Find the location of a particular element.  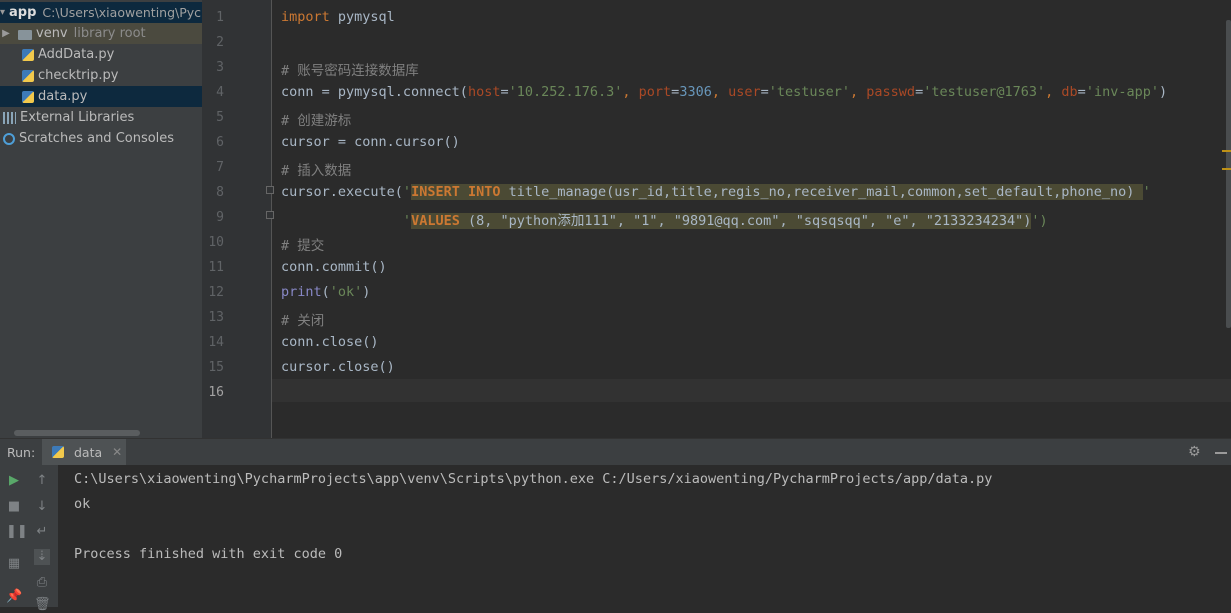

tree-item-scratches: Scratches and Consoles is located at coordinates (101, 138).